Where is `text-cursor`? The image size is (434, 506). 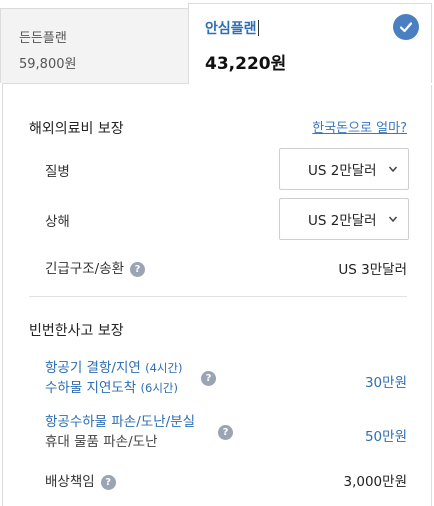
text-cursor is located at coordinates (258, 28).